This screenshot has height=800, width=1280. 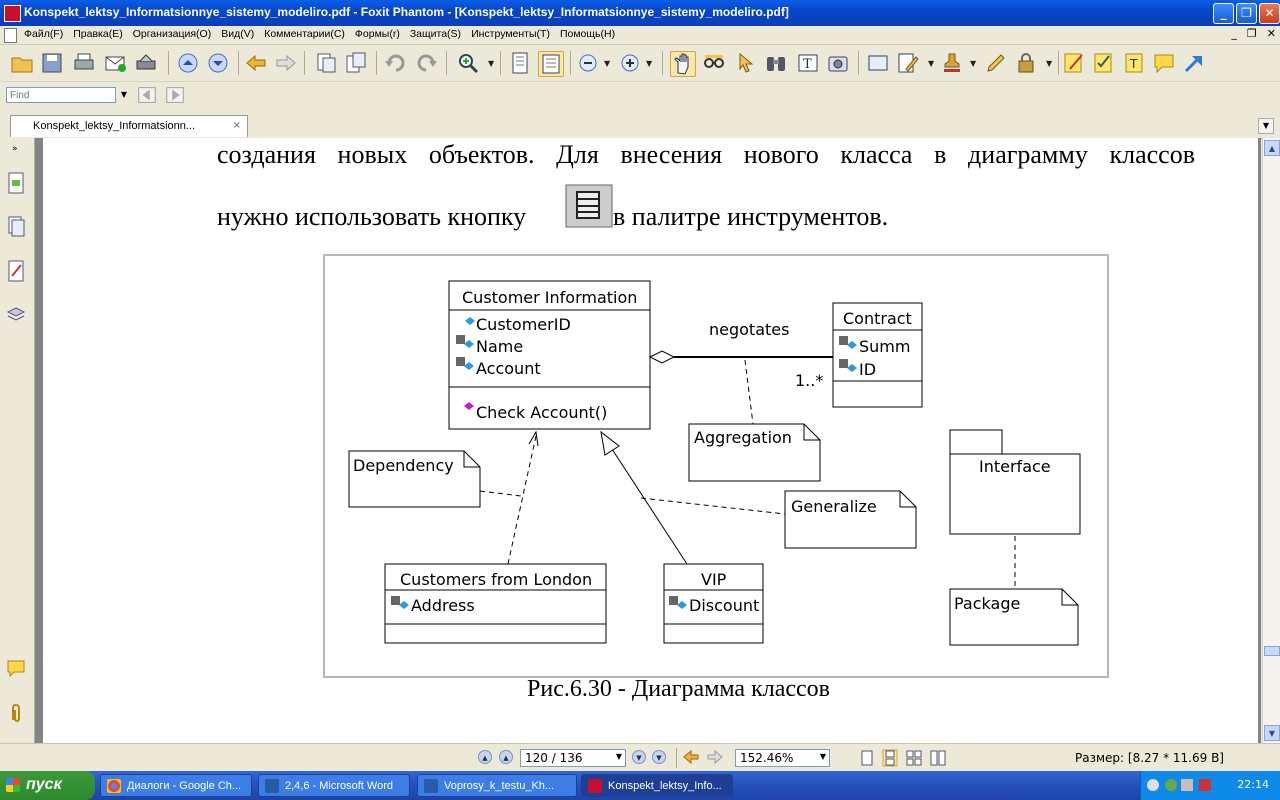 What do you see at coordinates (61, 95) in the screenshot?
I see `find-input` at bounding box center [61, 95].